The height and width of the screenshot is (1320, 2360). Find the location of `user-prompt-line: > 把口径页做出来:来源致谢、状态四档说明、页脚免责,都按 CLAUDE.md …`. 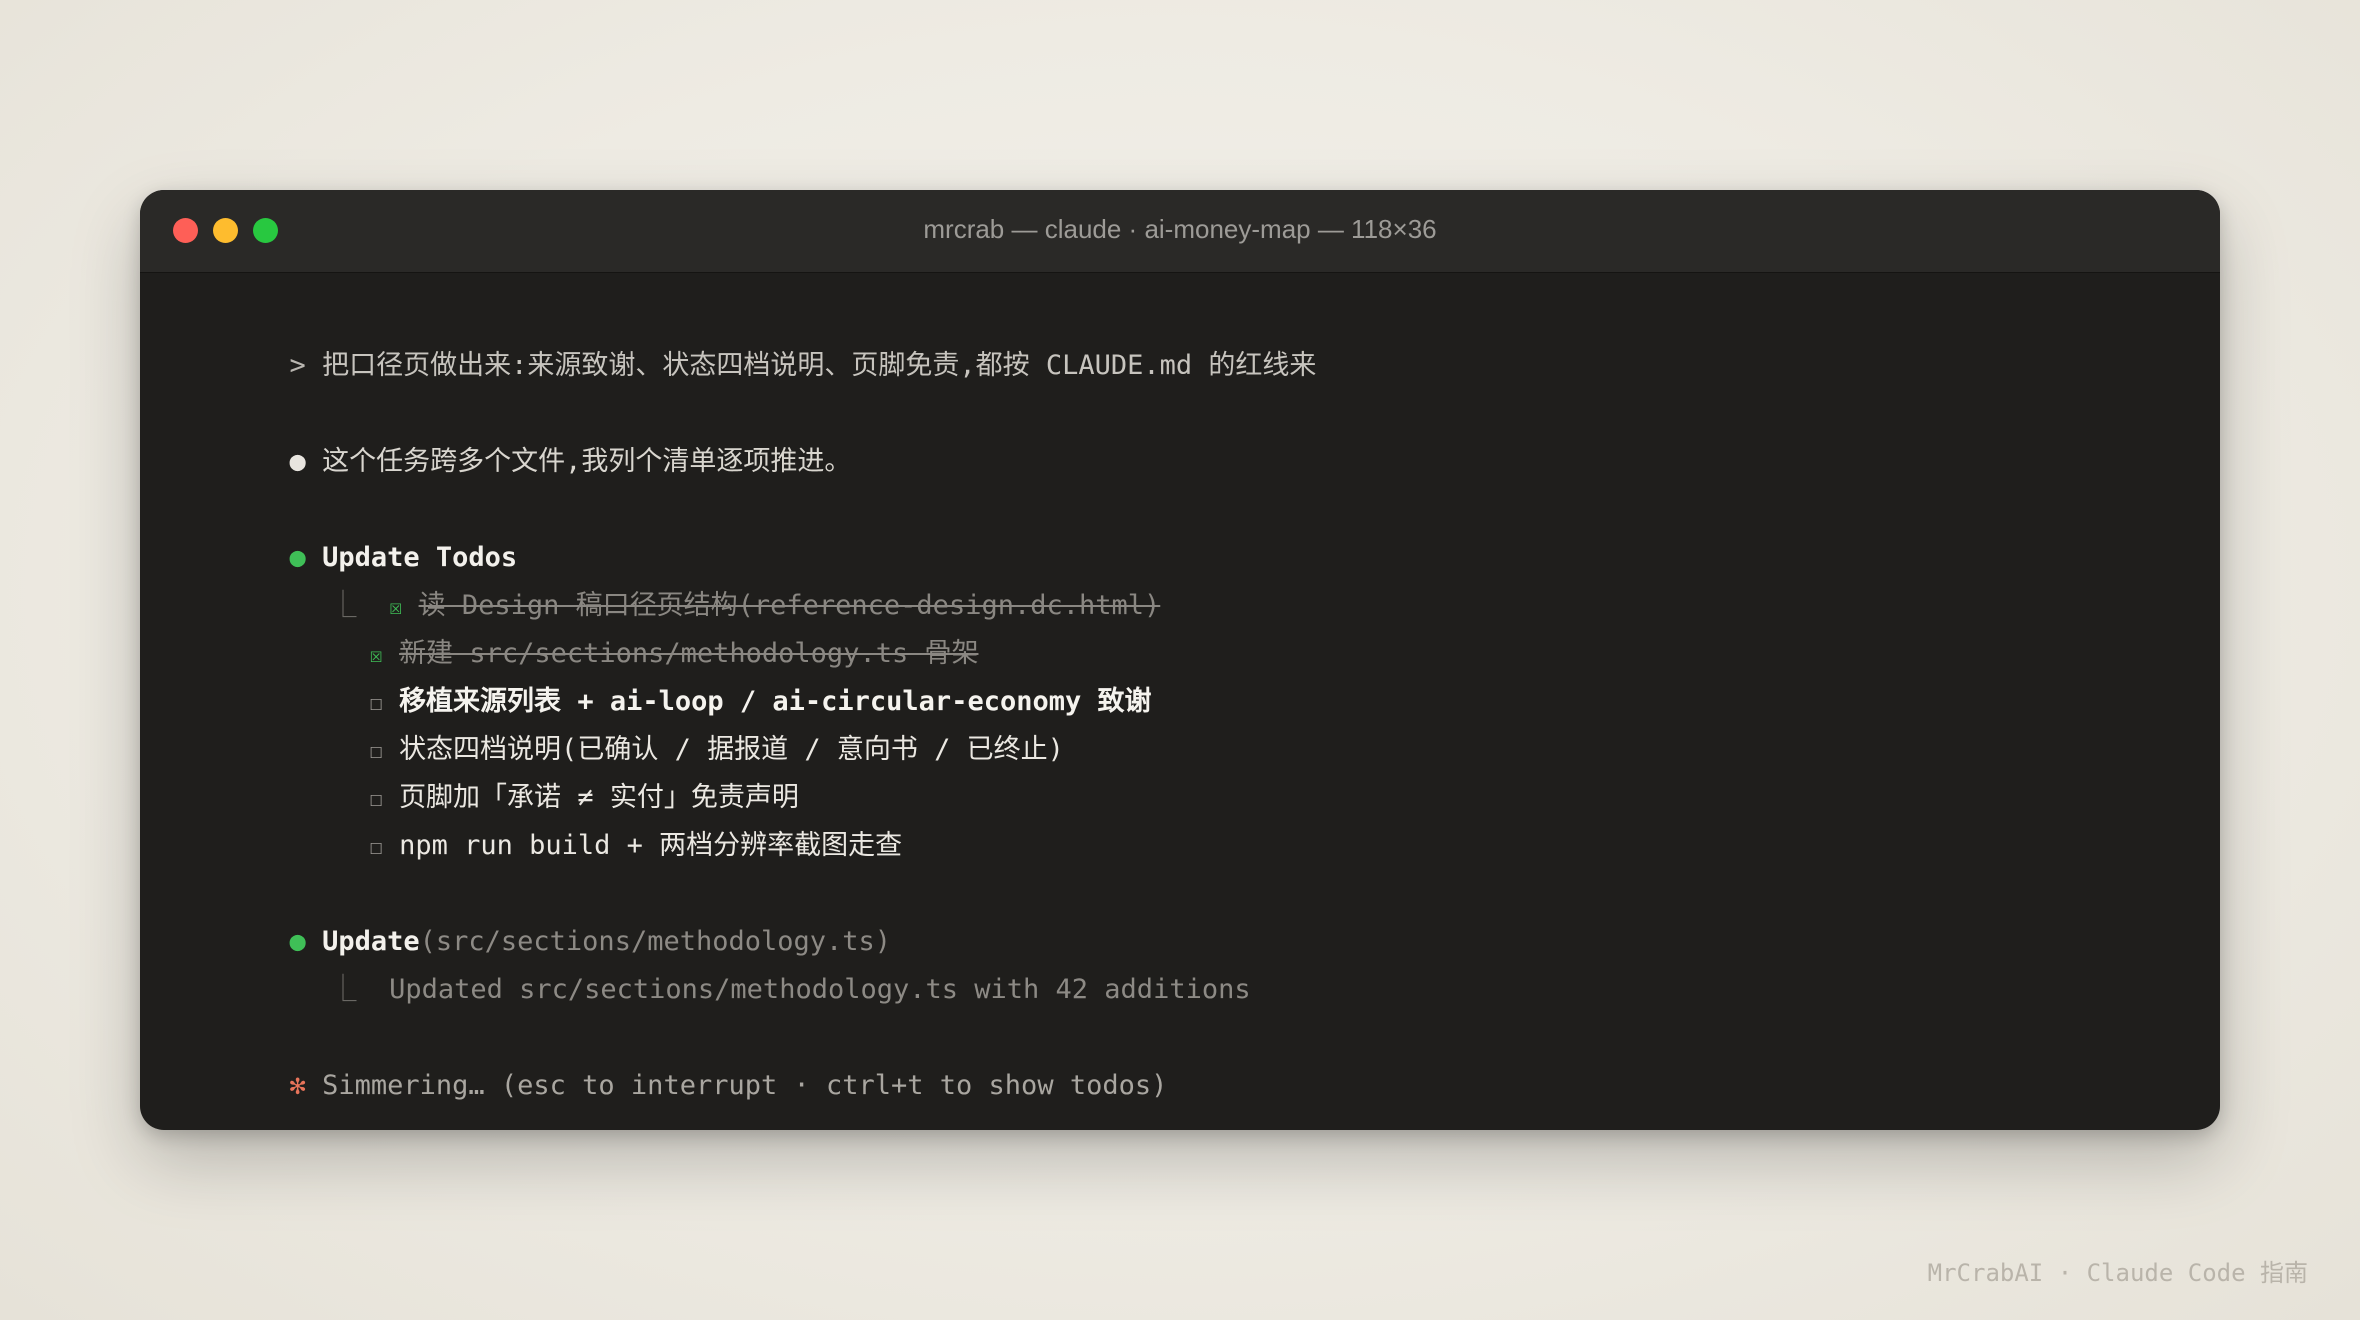

user-prompt-line: > 把口径页做出来:来源致谢、状态四档说明、页脚免责,都按 CLAUDE.md … is located at coordinates (754, 343).